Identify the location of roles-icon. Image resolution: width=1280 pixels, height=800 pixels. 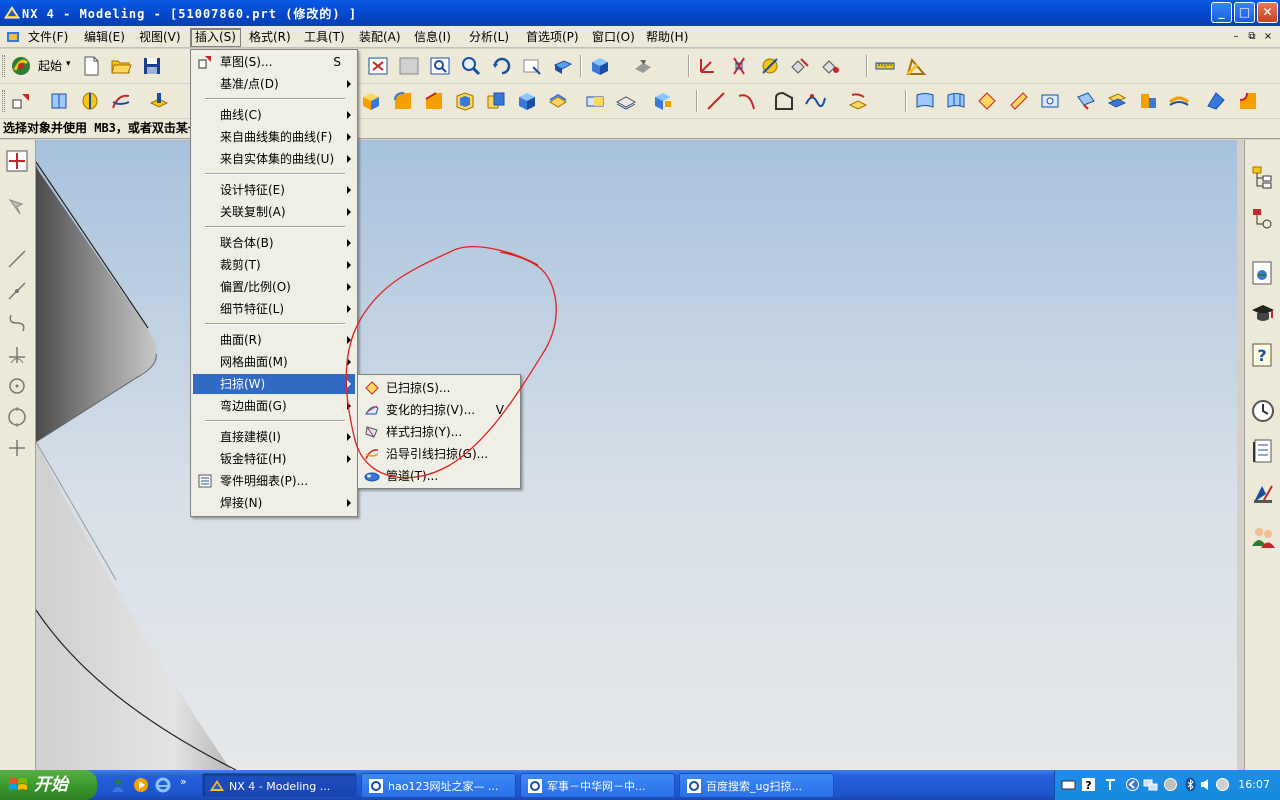
(1263, 537).